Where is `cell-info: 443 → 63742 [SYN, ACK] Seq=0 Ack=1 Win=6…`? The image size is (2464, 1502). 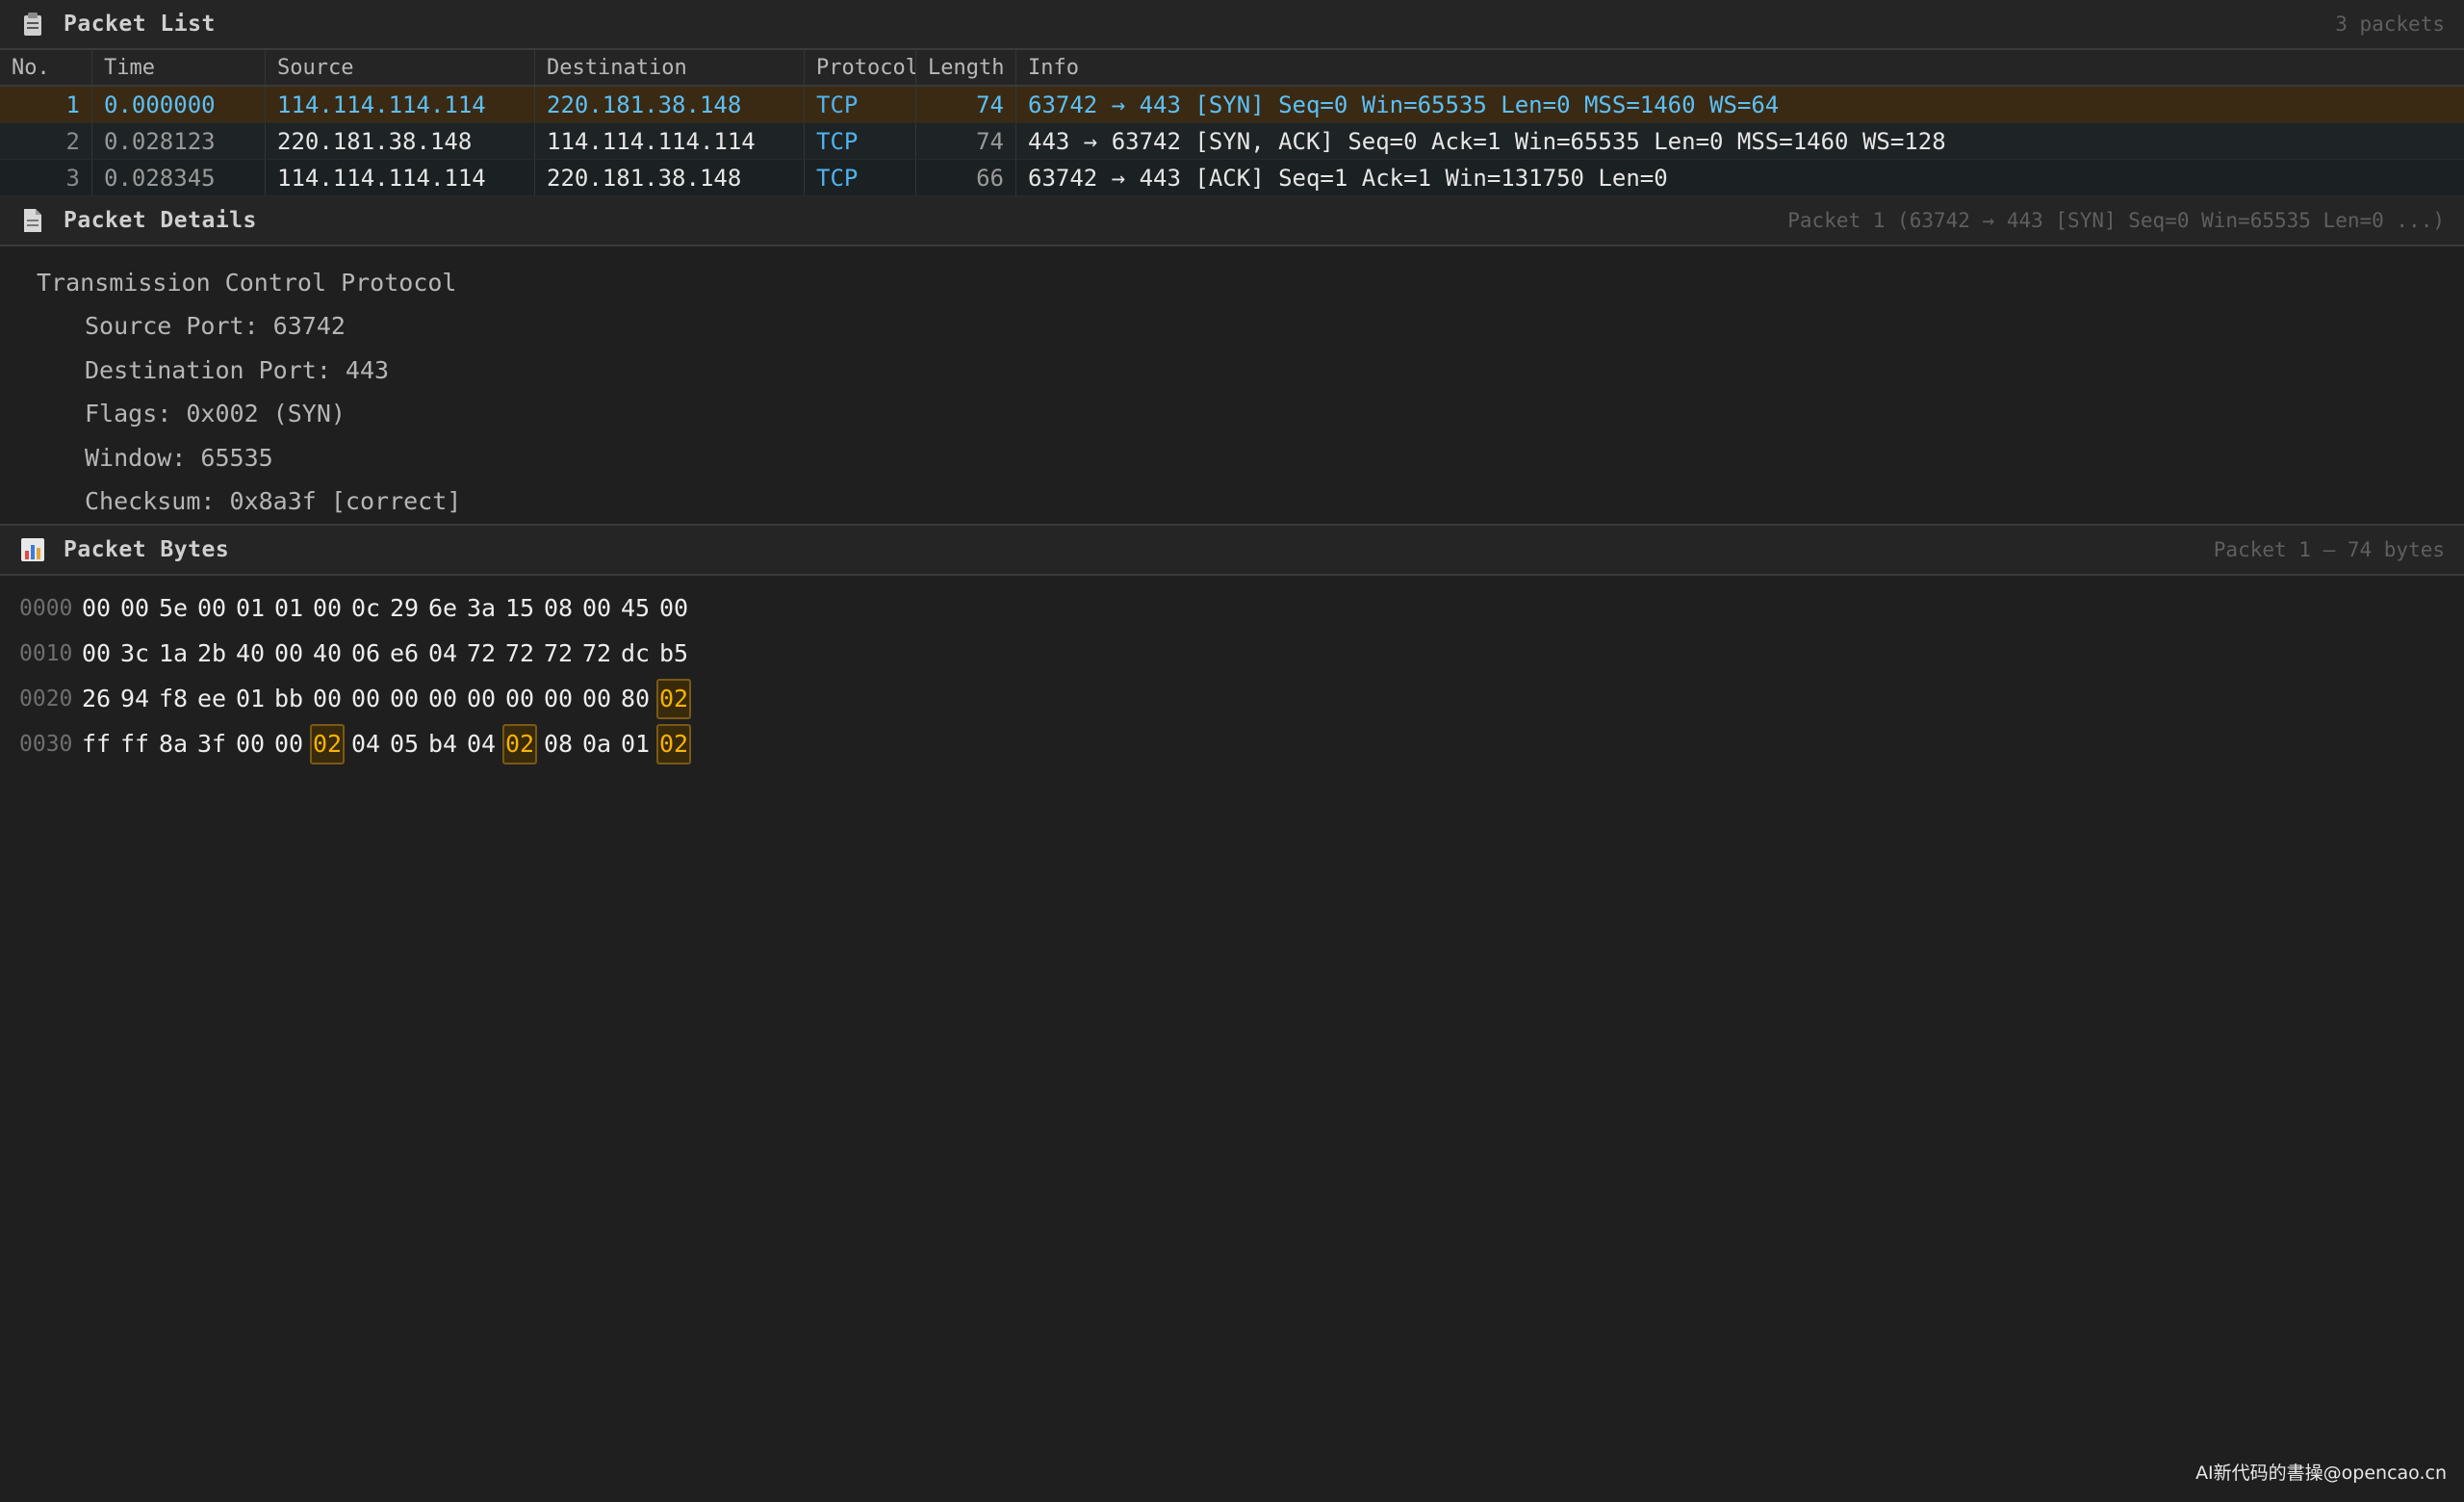
cell-info: 443 → 63742 [SYN, ACK] Seq=0 Ack=1 Win=6… is located at coordinates (1487, 141).